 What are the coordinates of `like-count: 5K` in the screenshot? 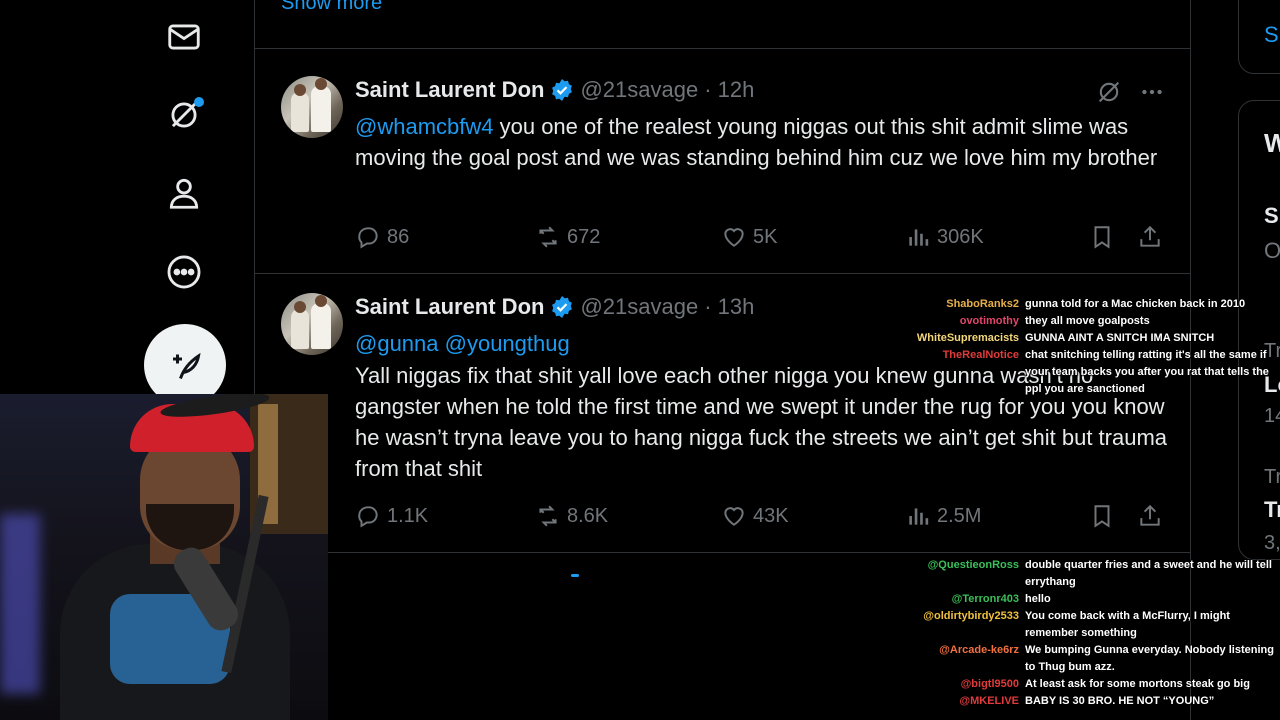 It's located at (765, 236).